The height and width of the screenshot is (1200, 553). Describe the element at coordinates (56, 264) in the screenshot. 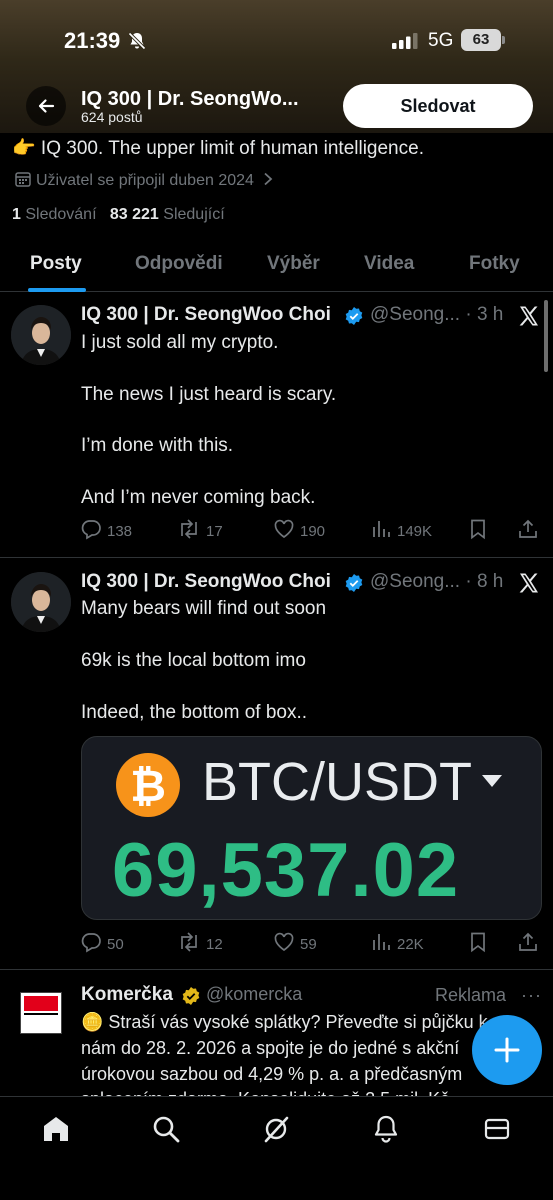

I see `tab-posts: Posty` at that location.